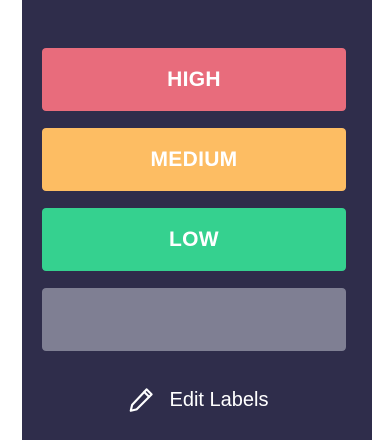  I want to click on edit-labels-text: Edit Labels, so click(219, 399).